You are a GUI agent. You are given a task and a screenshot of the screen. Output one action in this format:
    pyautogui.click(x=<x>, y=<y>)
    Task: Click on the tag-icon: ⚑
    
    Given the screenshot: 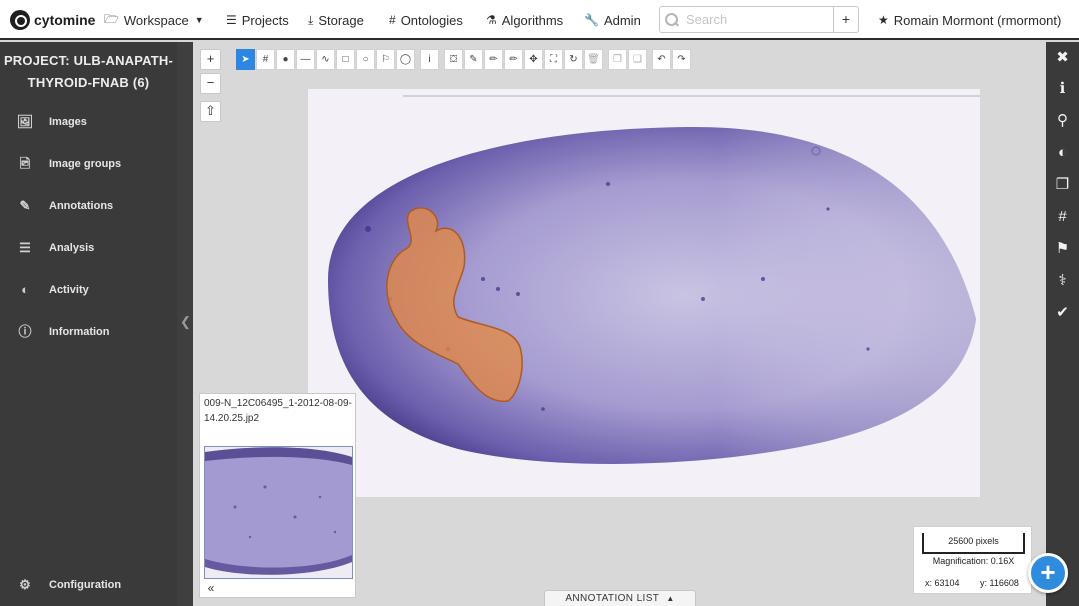 What is the action you would take?
    pyautogui.click(x=1062, y=248)
    